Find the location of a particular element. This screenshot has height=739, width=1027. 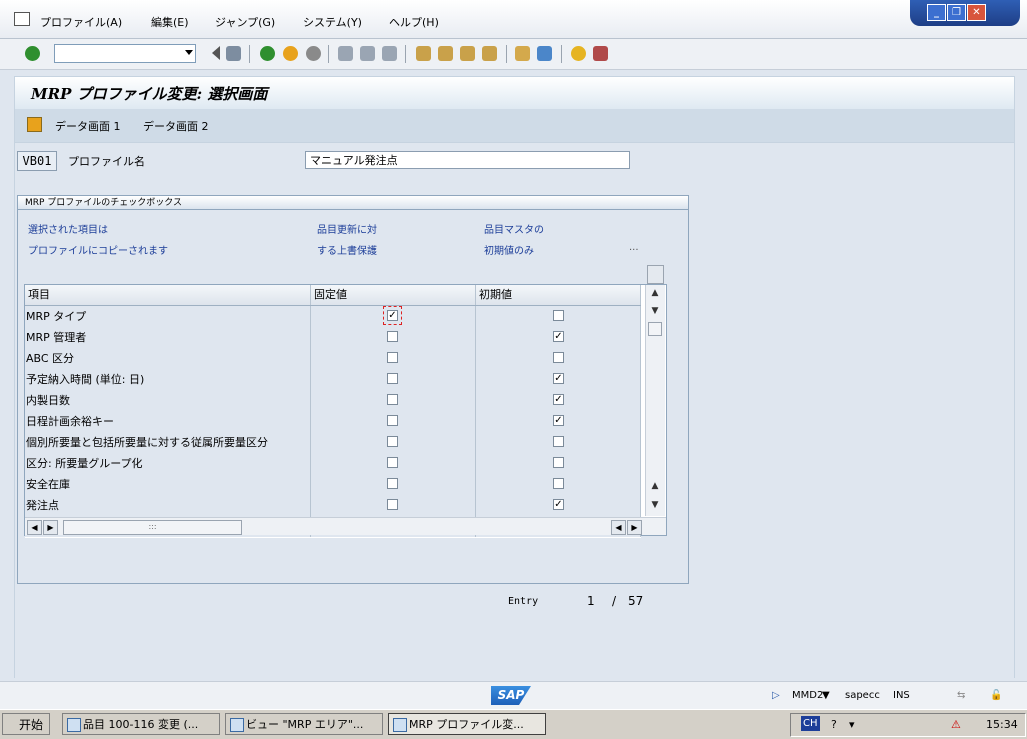

column-settings-icon is located at coordinates (655, 274).